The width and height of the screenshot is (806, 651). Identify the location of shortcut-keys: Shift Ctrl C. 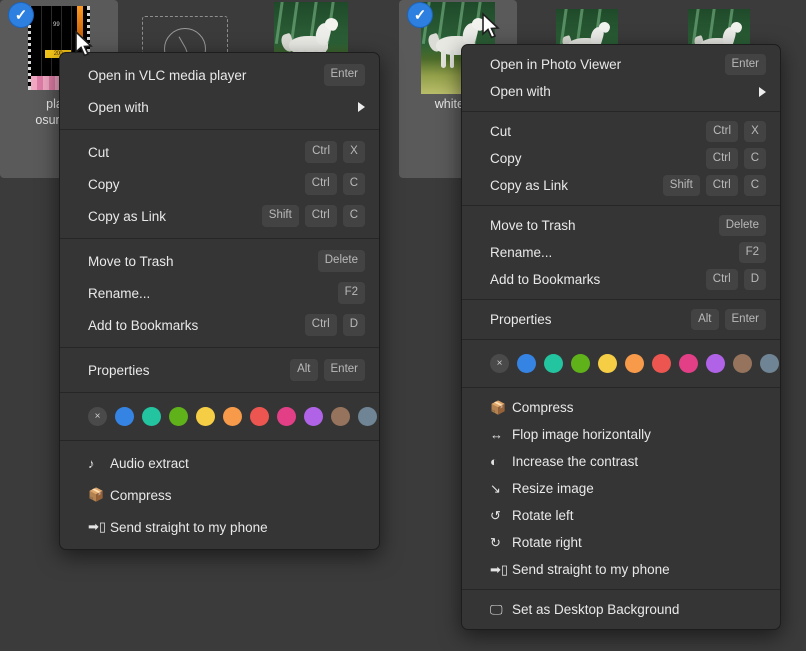
(313, 216).